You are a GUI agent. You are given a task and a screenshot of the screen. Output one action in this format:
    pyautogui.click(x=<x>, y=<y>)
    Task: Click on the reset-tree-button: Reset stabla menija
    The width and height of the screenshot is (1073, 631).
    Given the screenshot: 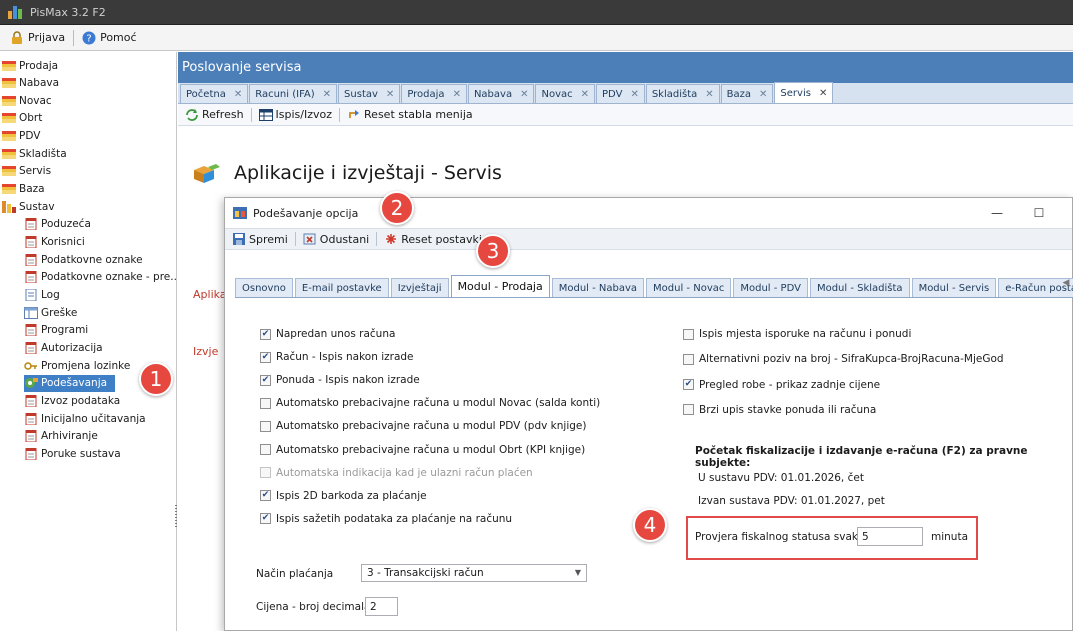 What is the action you would take?
    pyautogui.click(x=410, y=114)
    